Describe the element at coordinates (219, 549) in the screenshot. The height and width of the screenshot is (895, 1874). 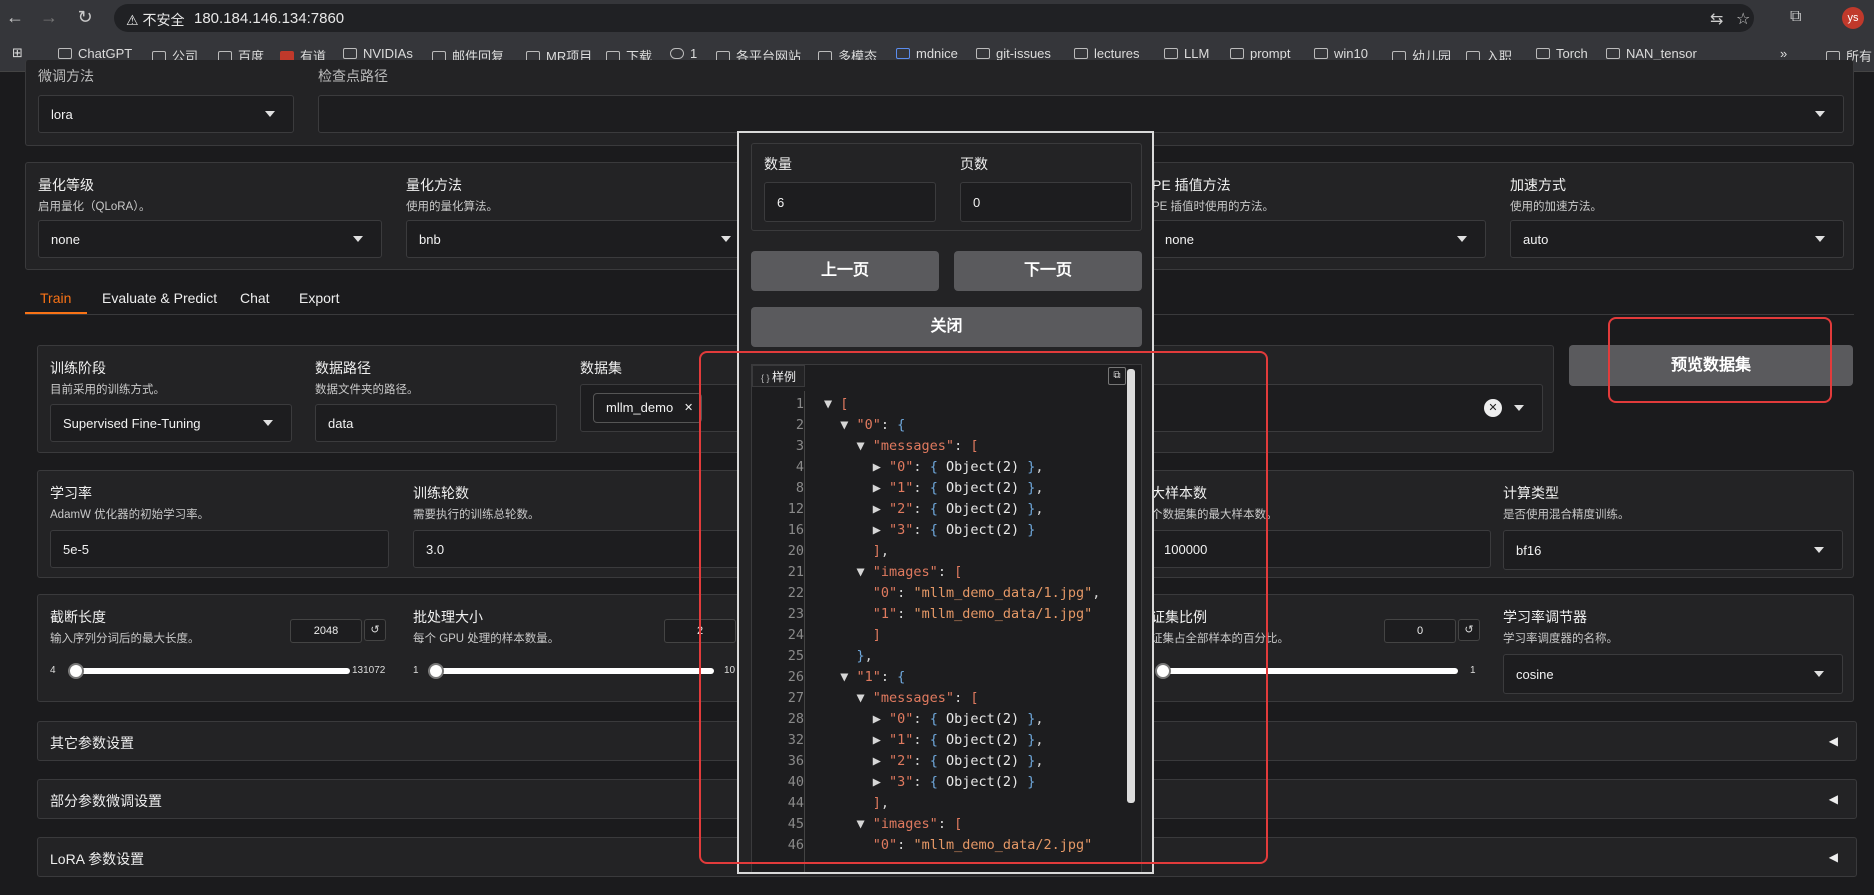
I see `lr-input: 5e-5` at that location.